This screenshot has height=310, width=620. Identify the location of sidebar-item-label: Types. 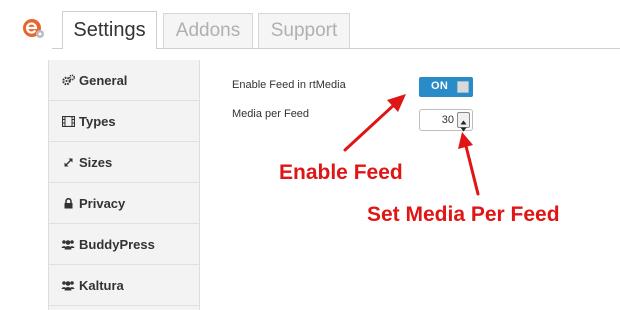
(97, 121).